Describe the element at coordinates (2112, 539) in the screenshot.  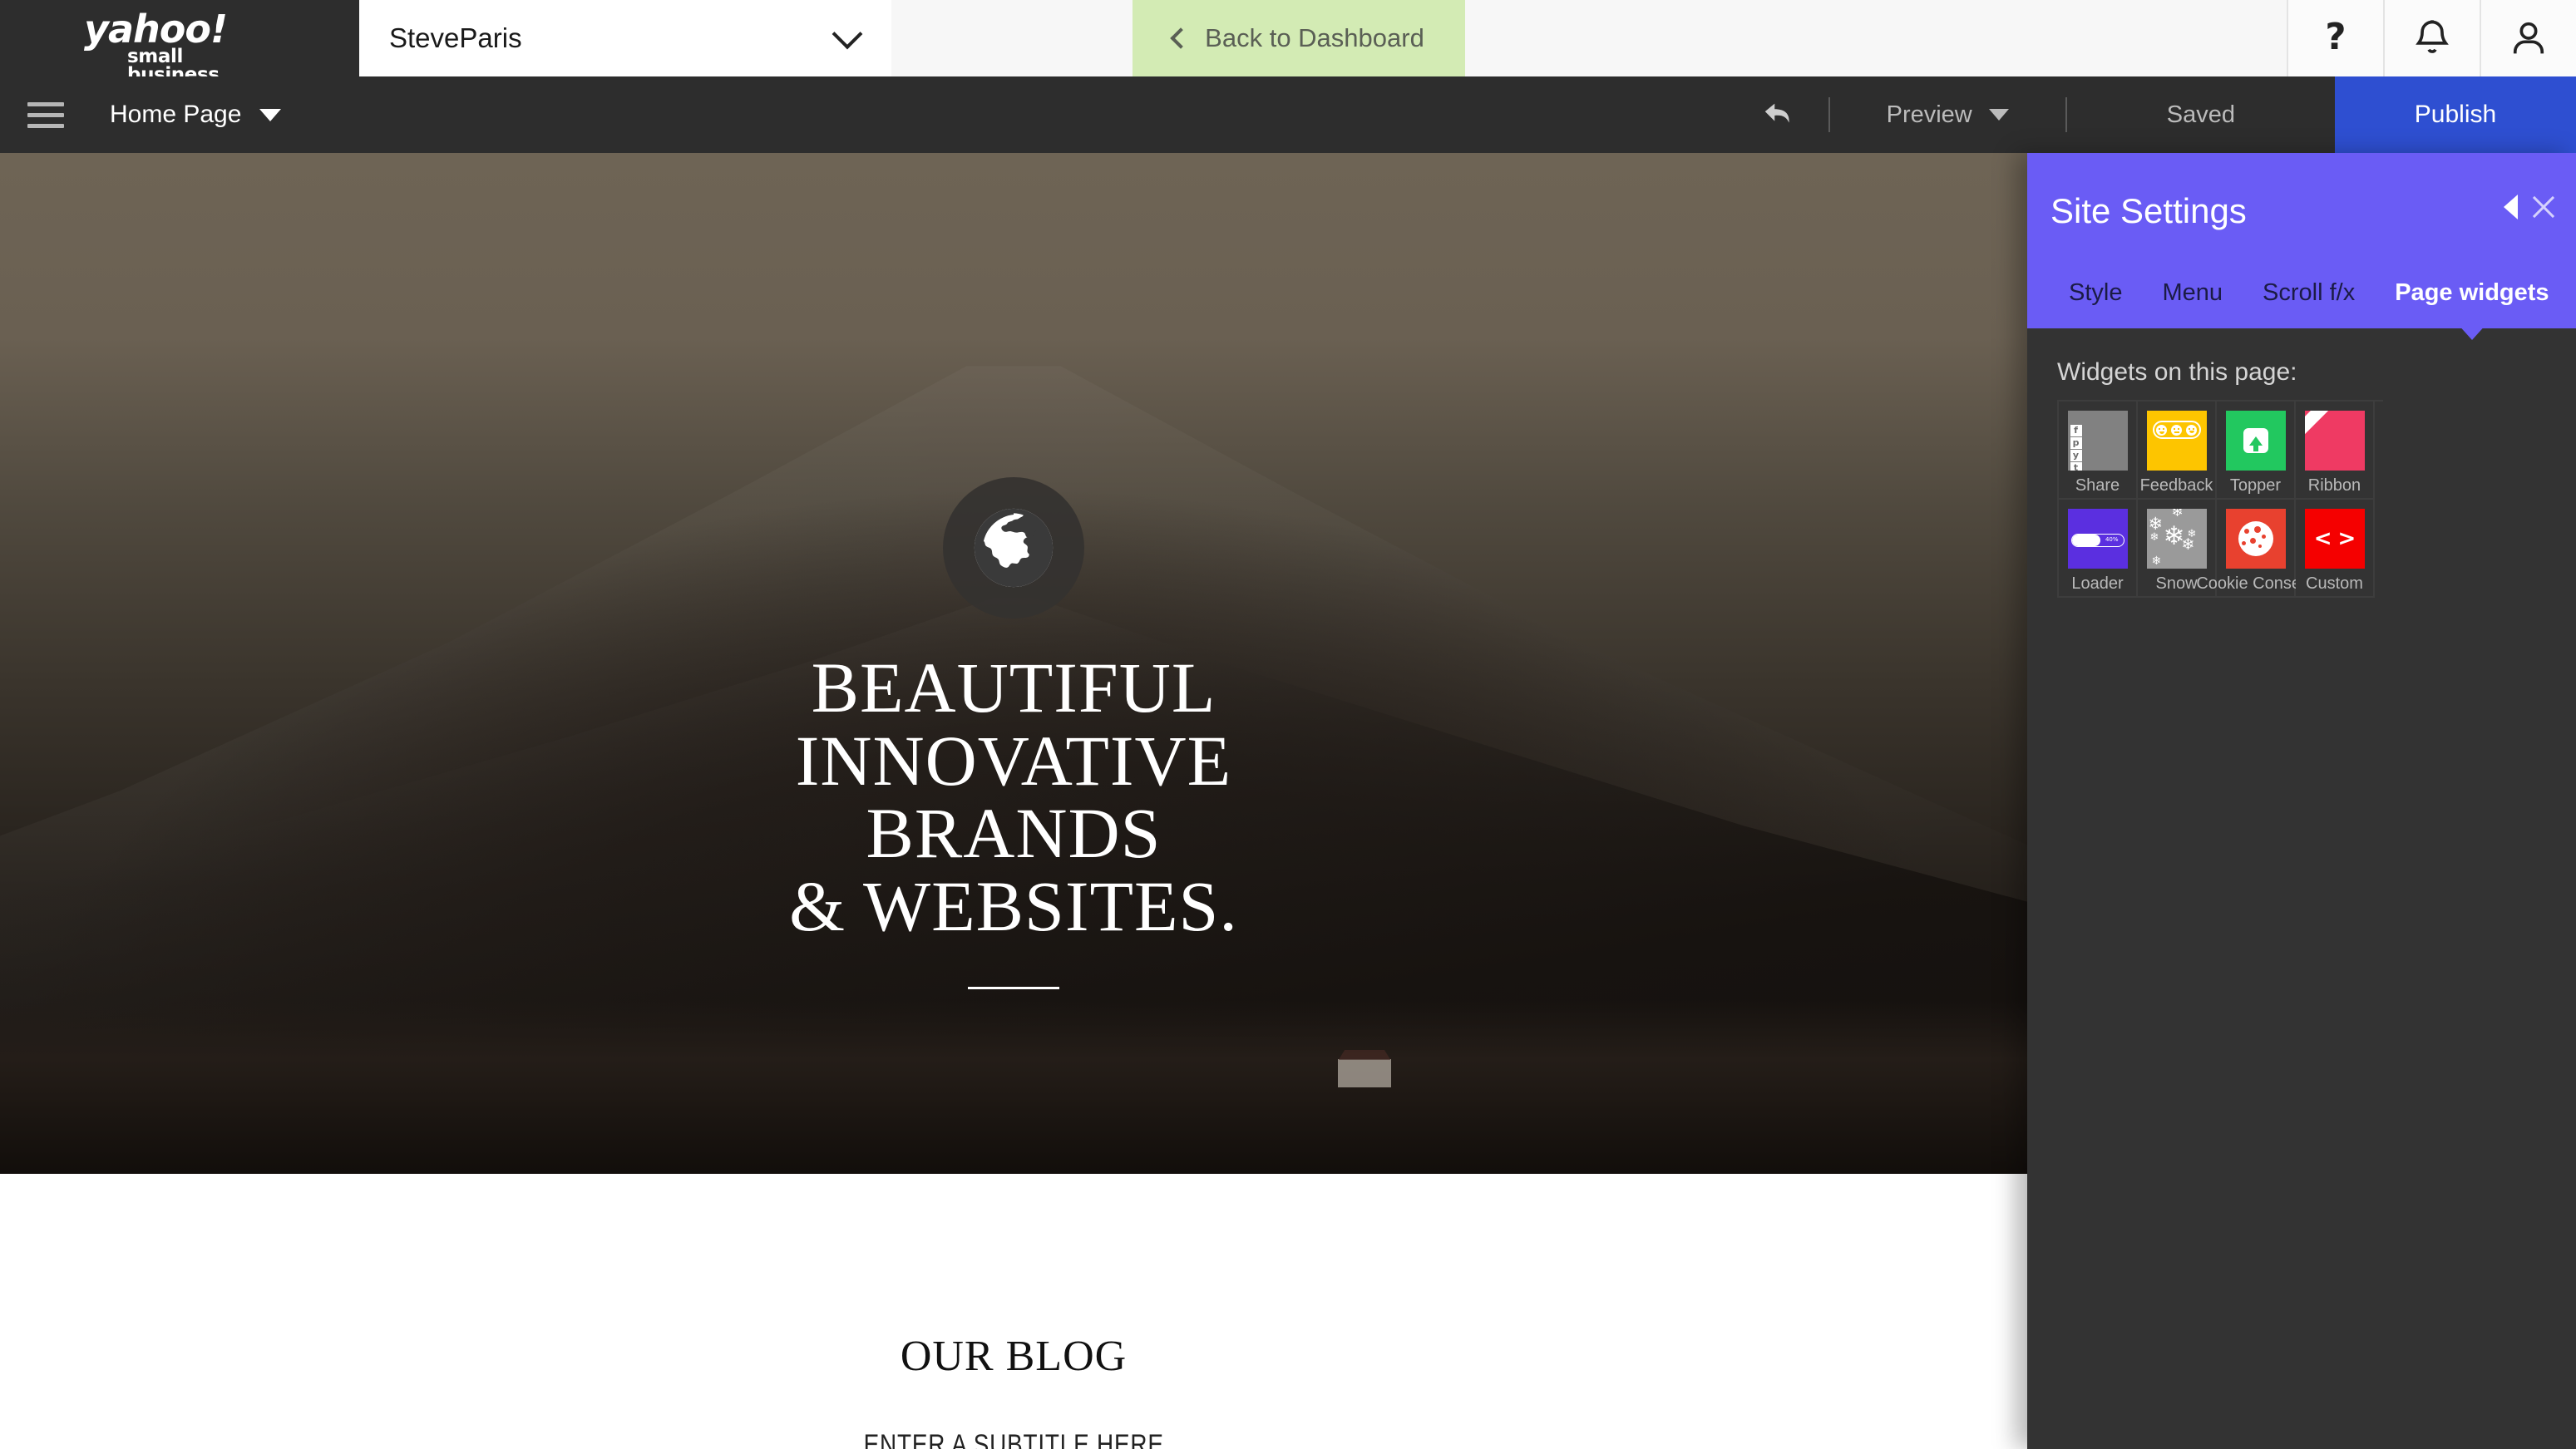
I see `progress-value: 40%` at that location.